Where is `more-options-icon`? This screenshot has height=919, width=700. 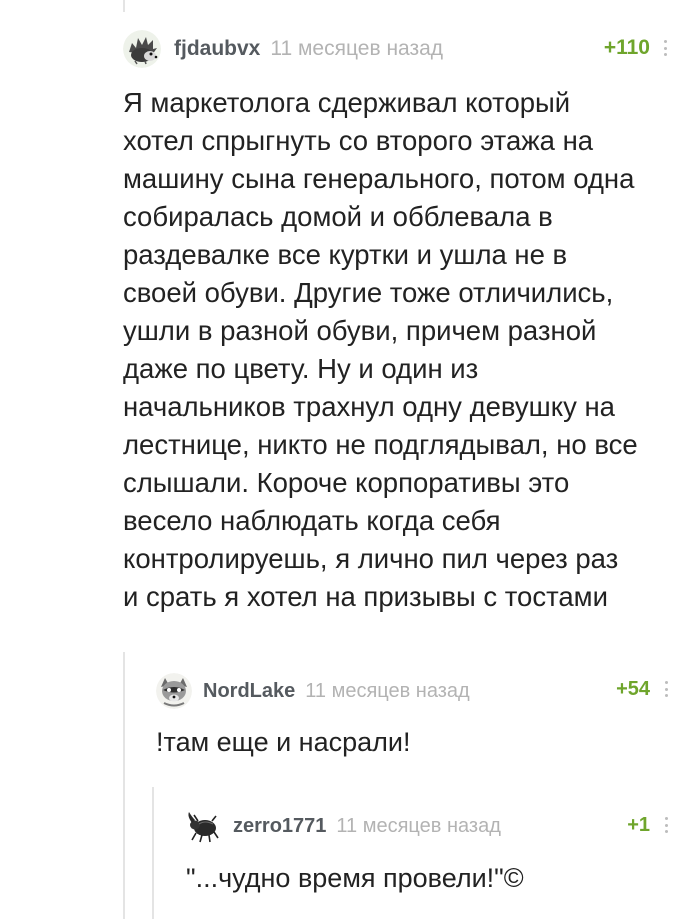 more-options-icon is located at coordinates (667, 825).